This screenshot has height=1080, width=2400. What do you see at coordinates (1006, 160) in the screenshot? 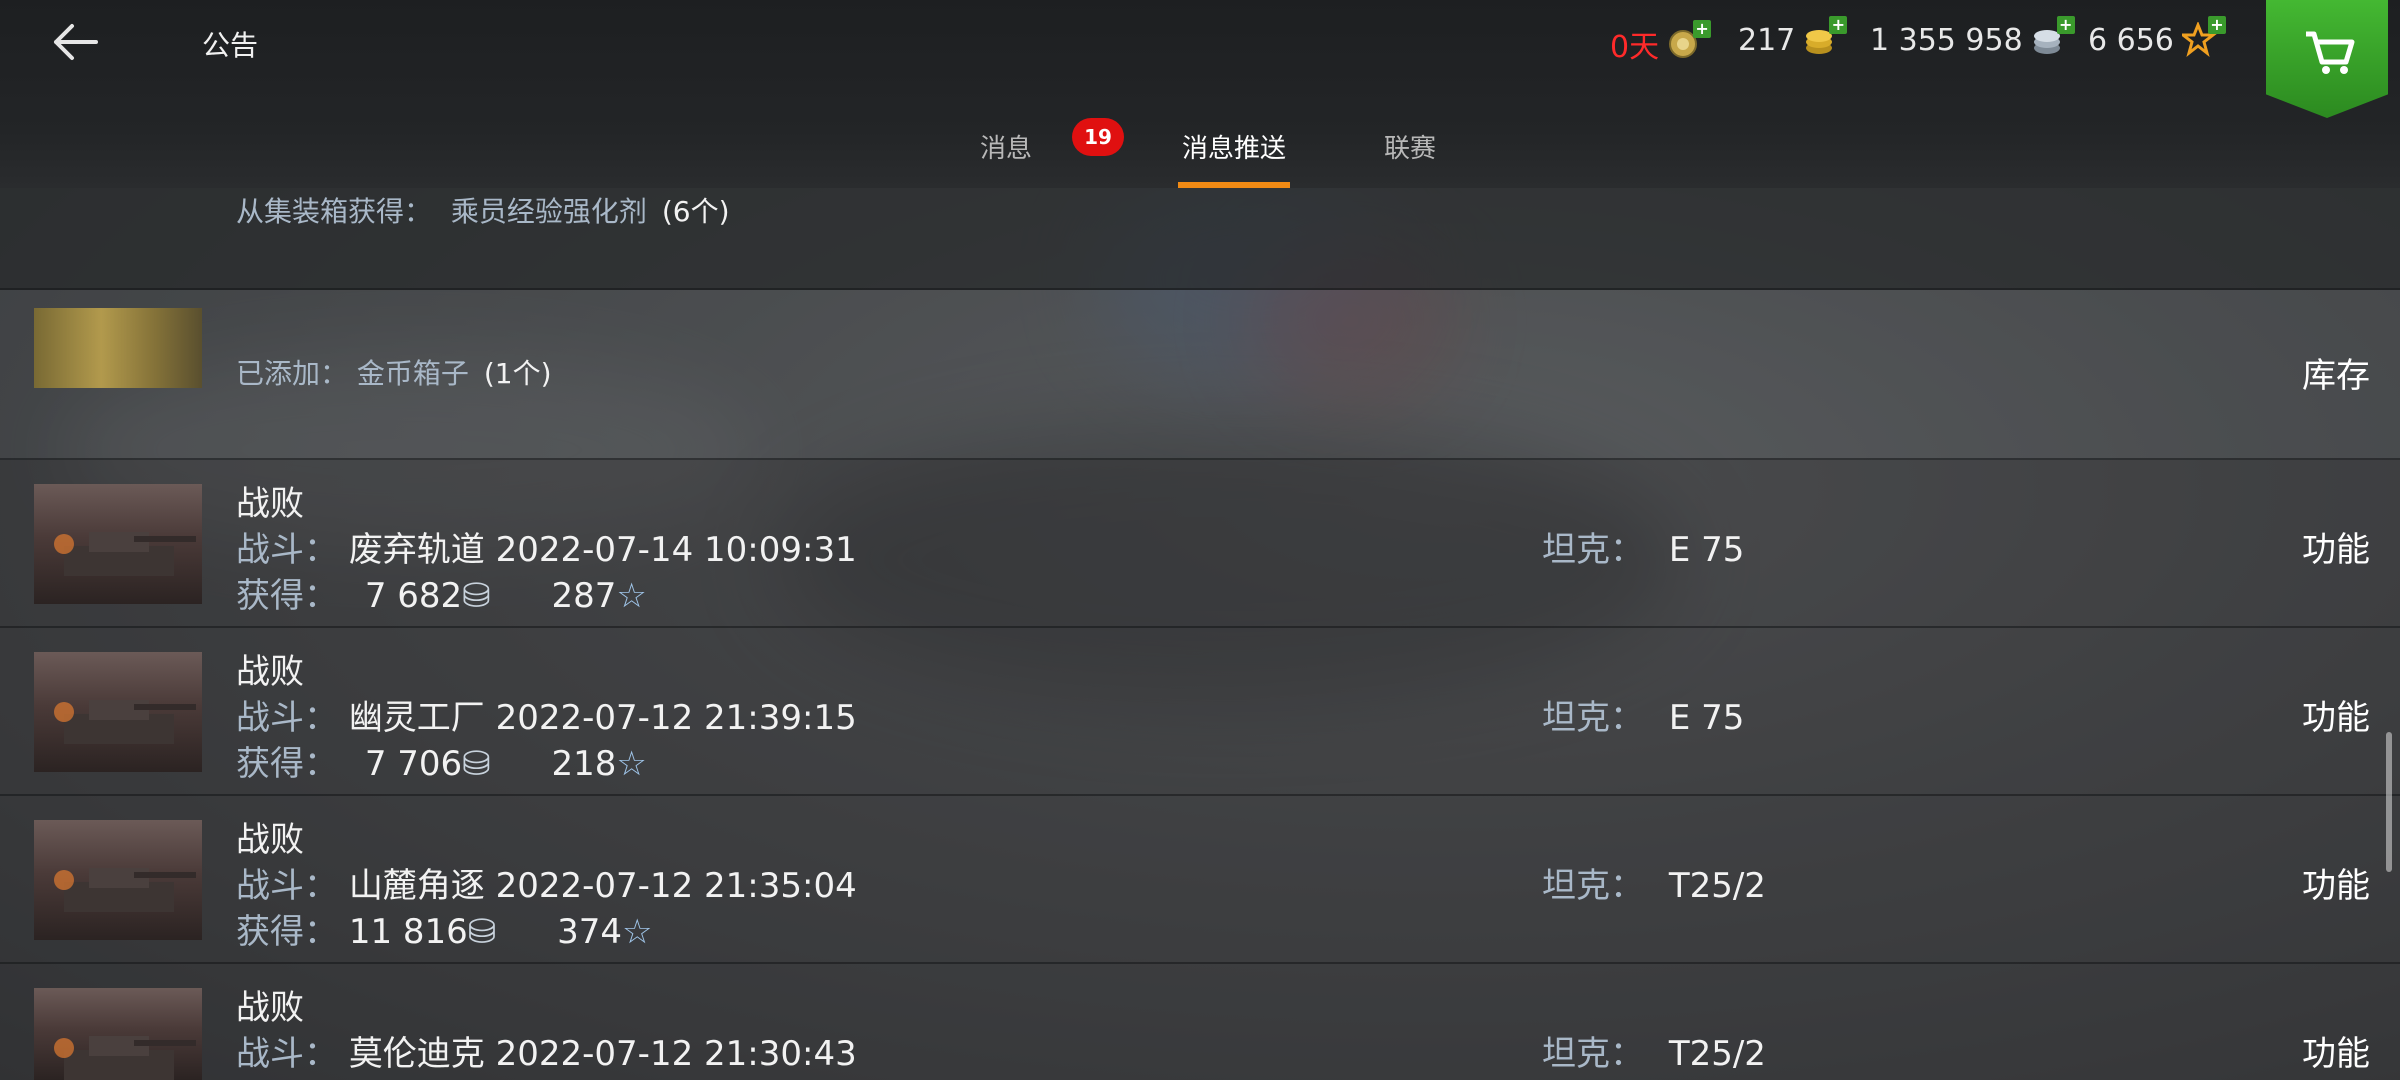
I see `tab-messages: 消息` at bounding box center [1006, 160].